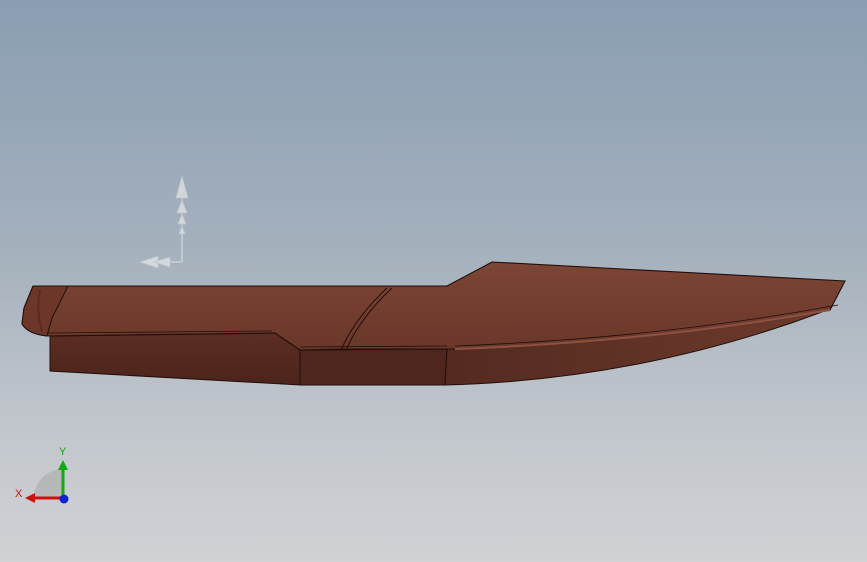 Image resolution: width=867 pixels, height=562 pixels. Describe the element at coordinates (163, 221) in the screenshot. I see `move-arrows-icon` at that location.